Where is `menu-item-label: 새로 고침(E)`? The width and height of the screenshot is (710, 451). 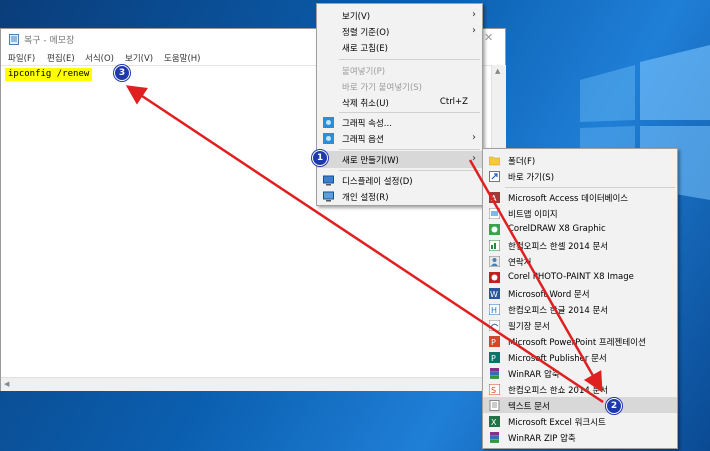
menu-item-label: 새로 고침(E) is located at coordinates (365, 49).